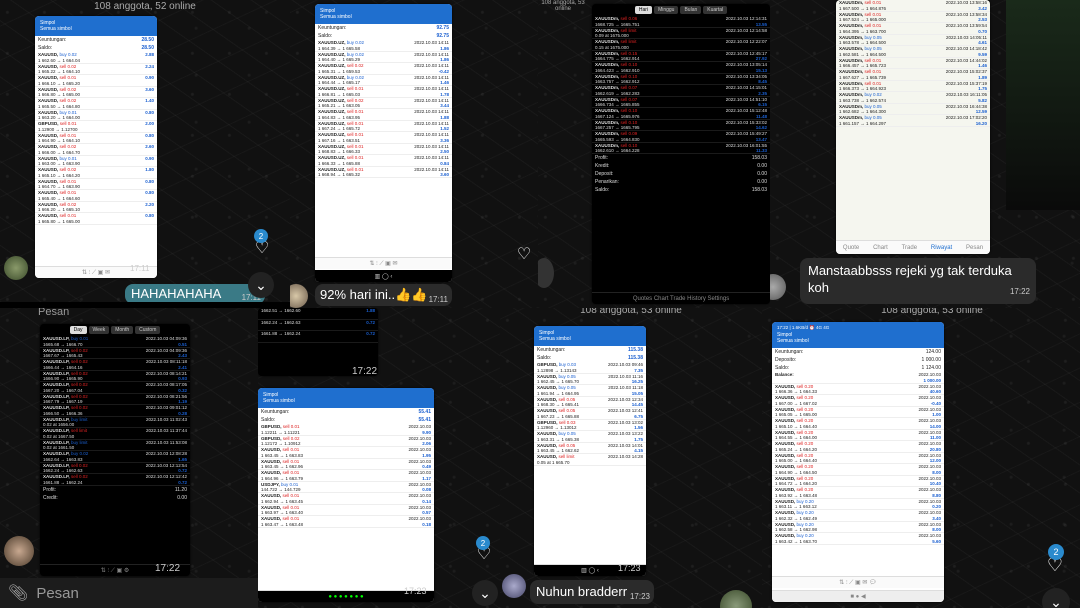 The image size is (1080, 608). What do you see at coordinates (966, 28) in the screenshot?
I see `trade-right: 2022.10.03 13:59:54 0.70` at bounding box center [966, 28].